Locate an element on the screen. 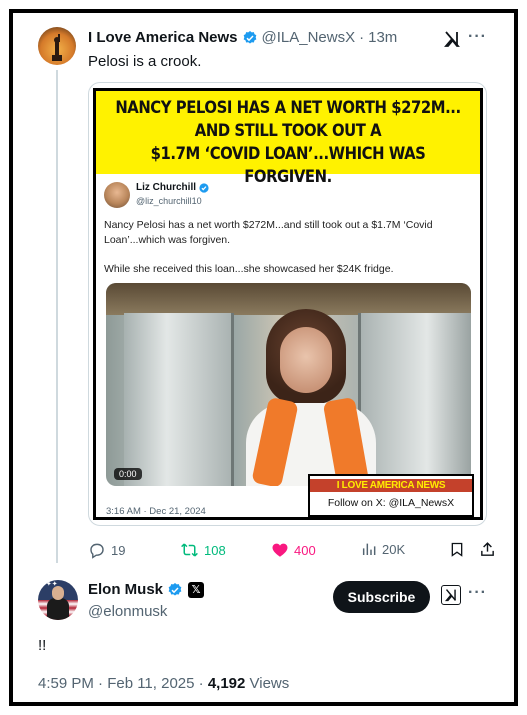 The width and height of the screenshot is (527, 715). headline-line-2: AND STILL TOOK OUT A is located at coordinates (288, 130).